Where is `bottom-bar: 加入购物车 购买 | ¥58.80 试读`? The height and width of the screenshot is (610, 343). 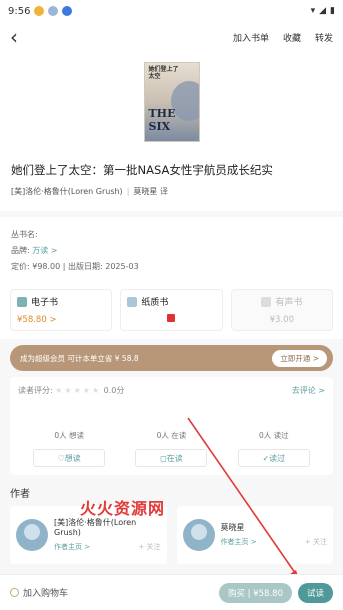
bottom-bar: 加入购物车 购买 | ¥58.80 试读 is located at coordinates (171, 592).